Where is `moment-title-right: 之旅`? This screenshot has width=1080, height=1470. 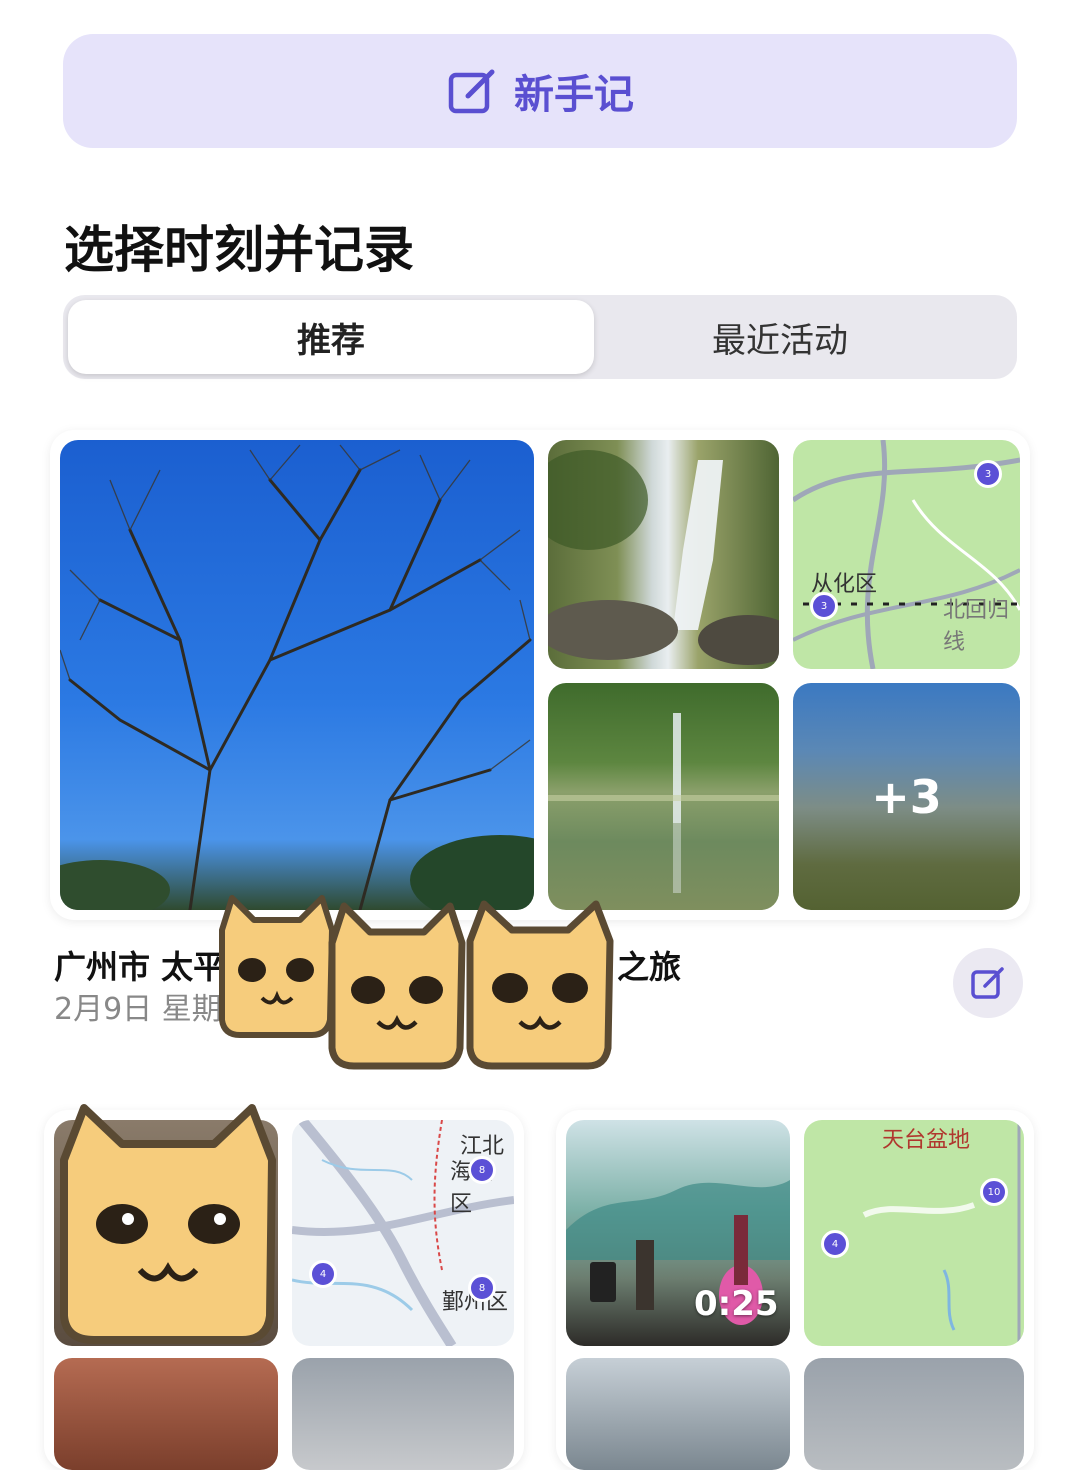
moment-title-right: 之旅 is located at coordinates (649, 967).